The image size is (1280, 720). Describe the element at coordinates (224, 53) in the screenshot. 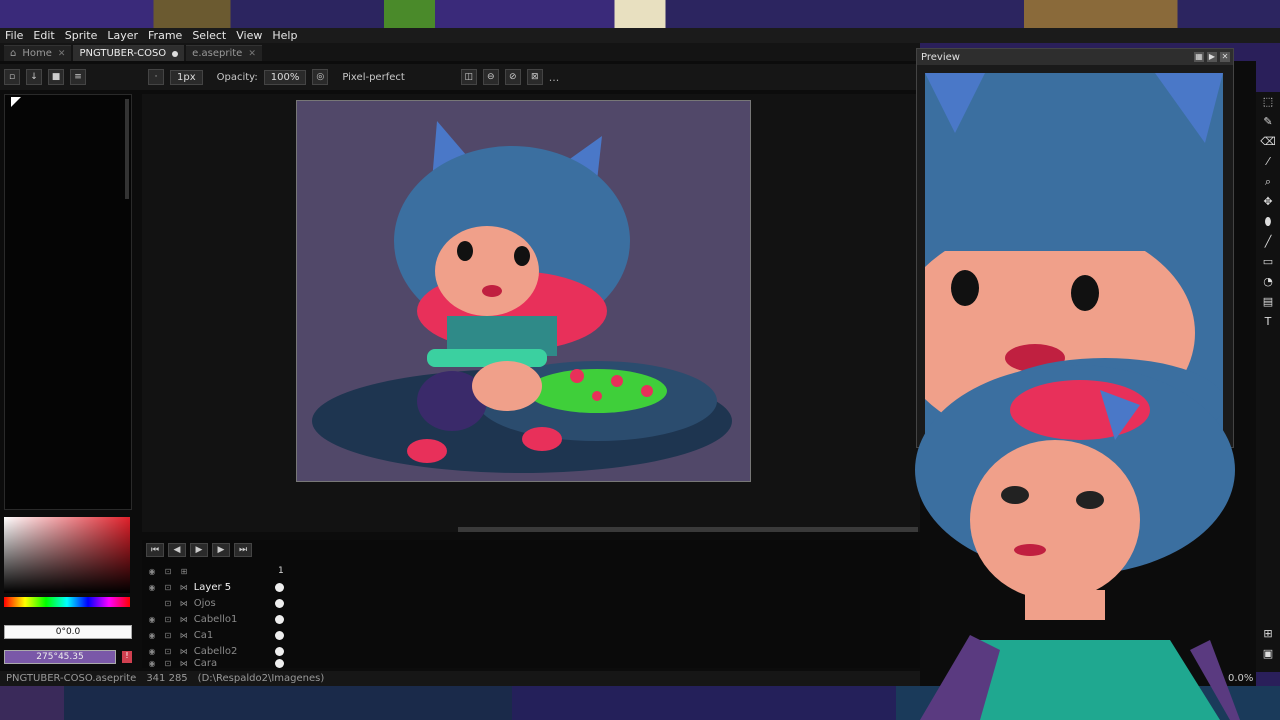

I see `tab-e-aseprite: e.aseprite ✕` at that location.